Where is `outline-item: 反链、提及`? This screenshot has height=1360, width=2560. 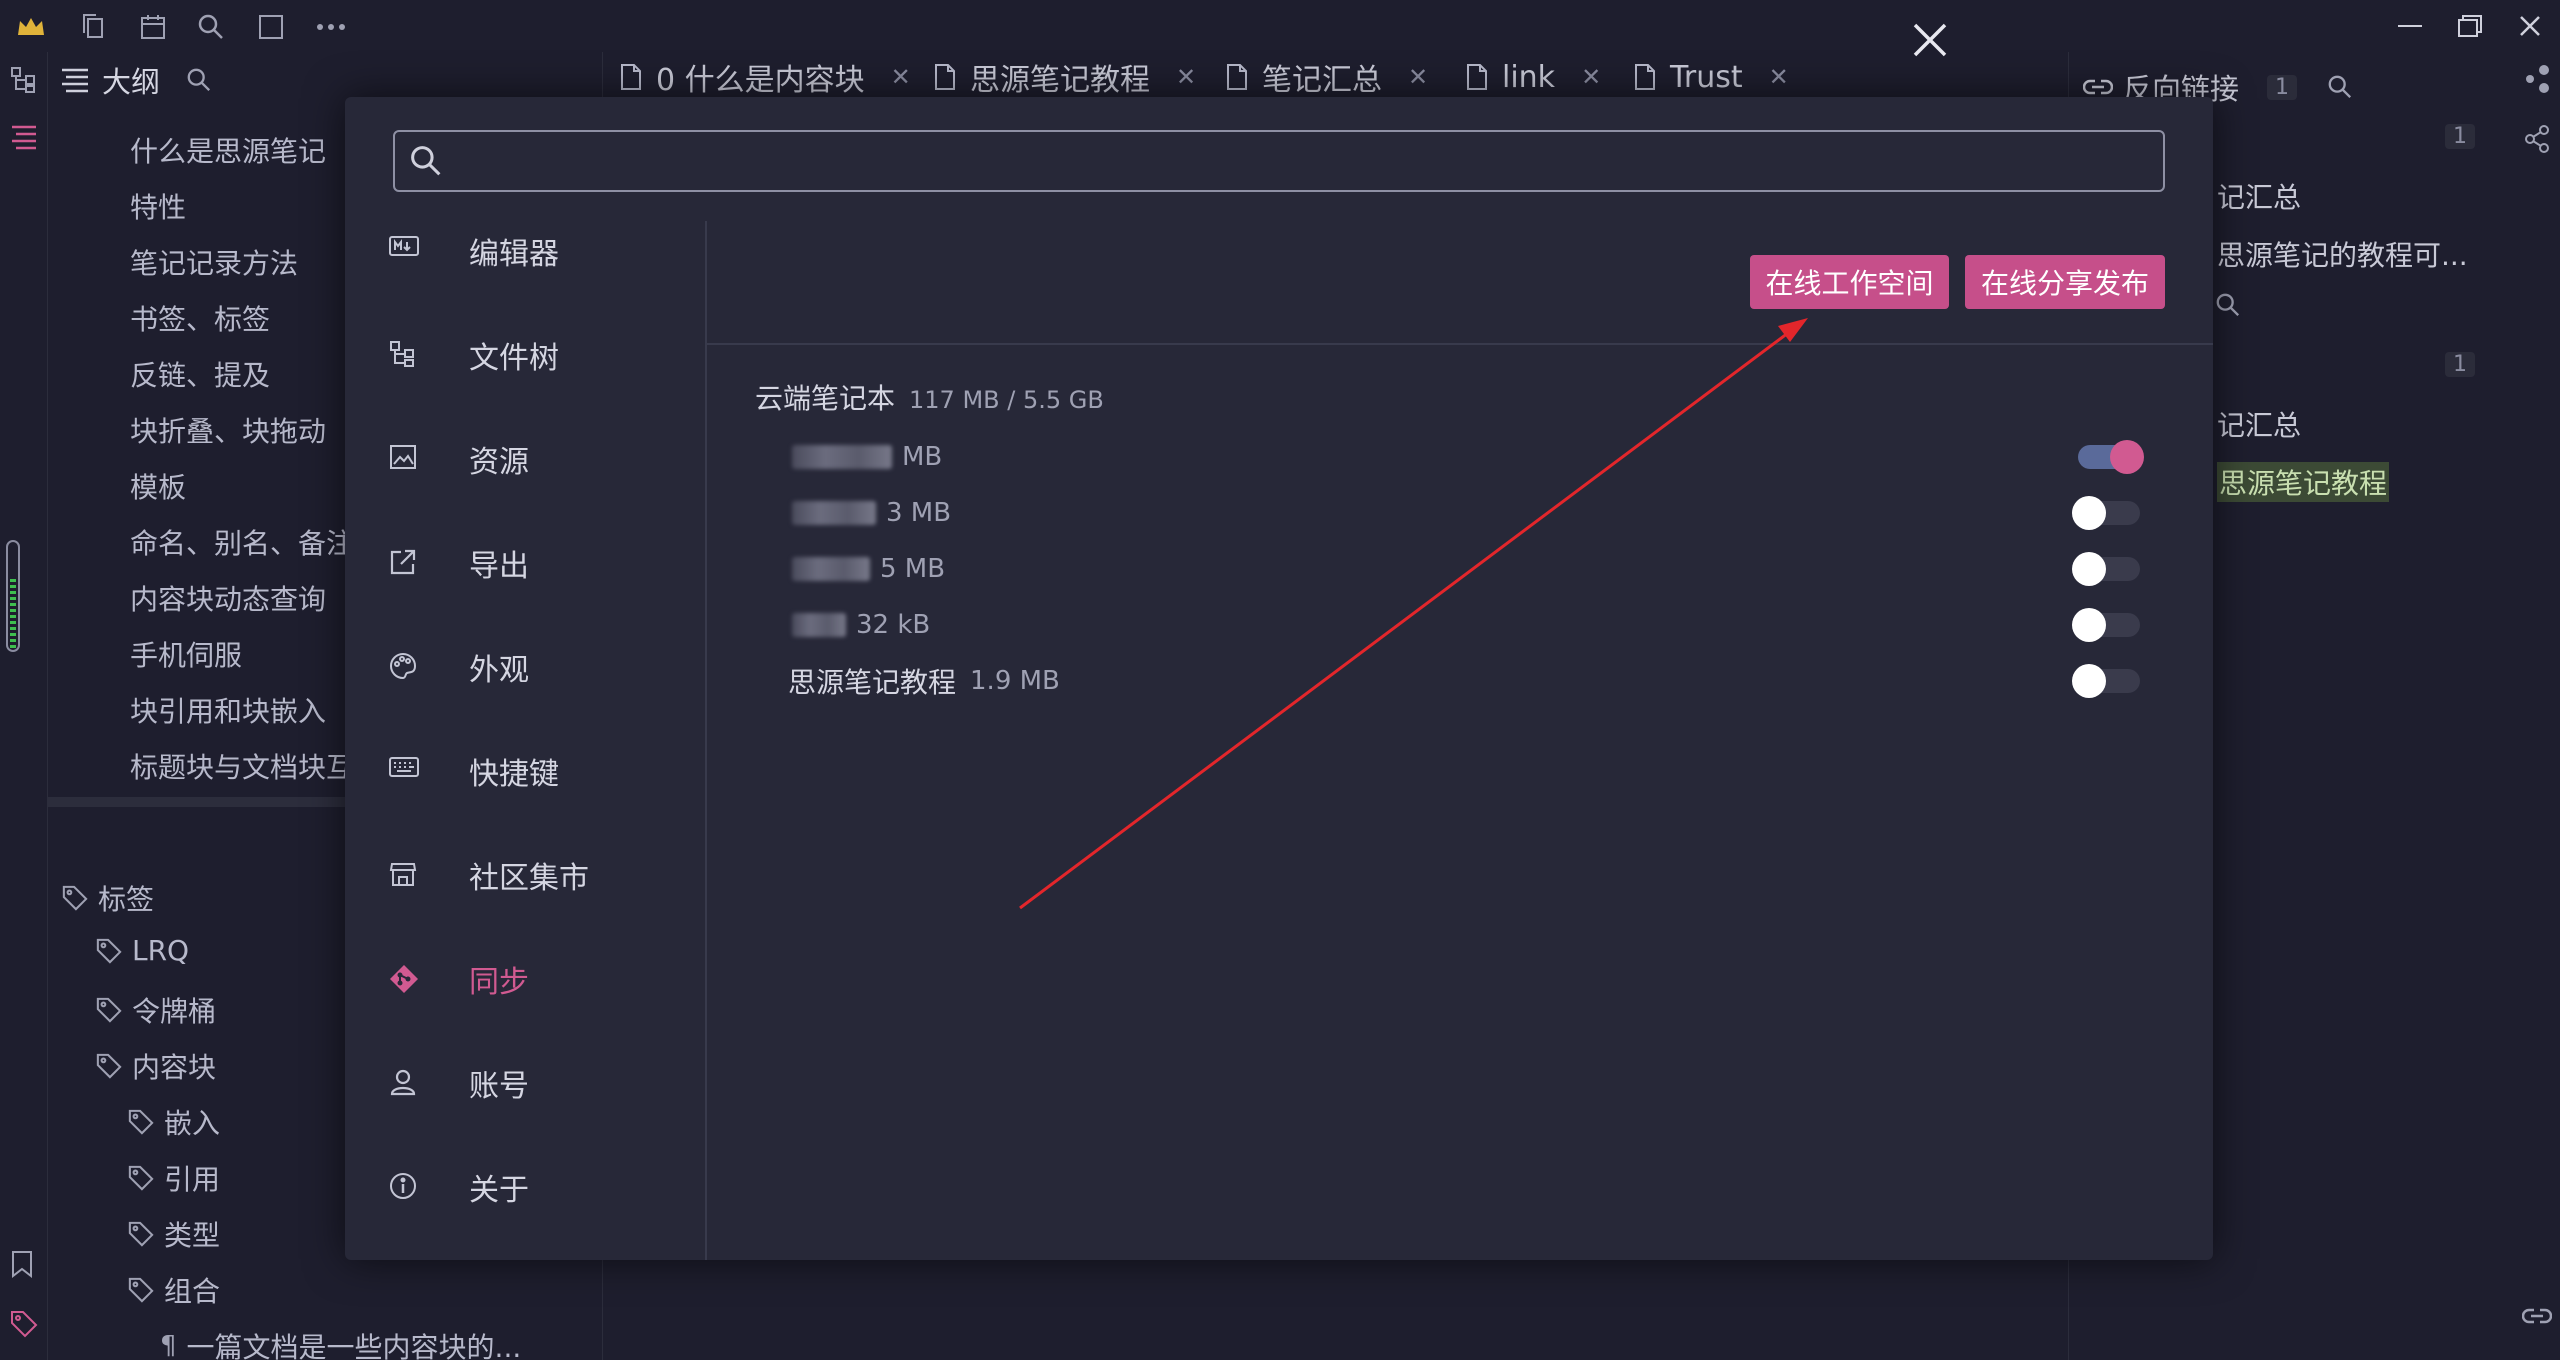
outline-item: 反链、提及 is located at coordinates (200, 374).